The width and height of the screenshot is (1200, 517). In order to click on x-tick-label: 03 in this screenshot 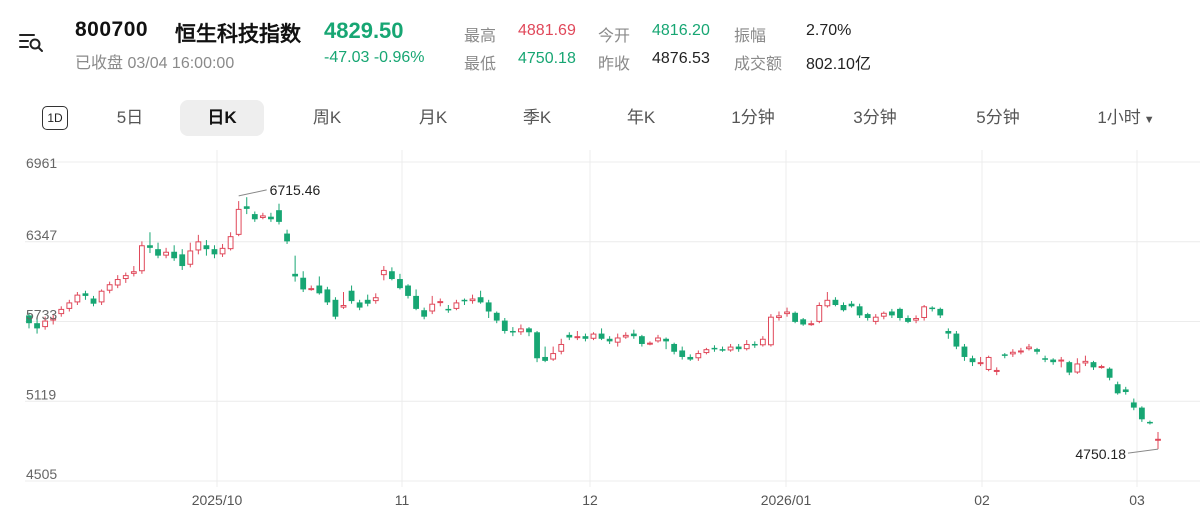, I will do `click(1137, 500)`.